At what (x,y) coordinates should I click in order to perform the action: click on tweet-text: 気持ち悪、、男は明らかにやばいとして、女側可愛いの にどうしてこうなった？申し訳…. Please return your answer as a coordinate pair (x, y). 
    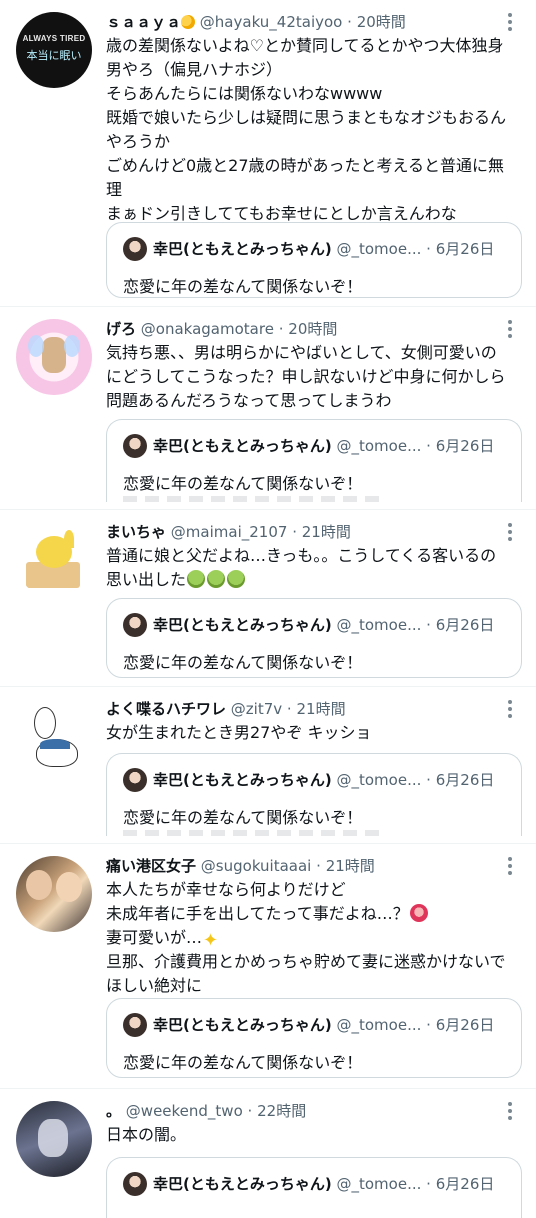
    Looking at the image, I should click on (306, 376).